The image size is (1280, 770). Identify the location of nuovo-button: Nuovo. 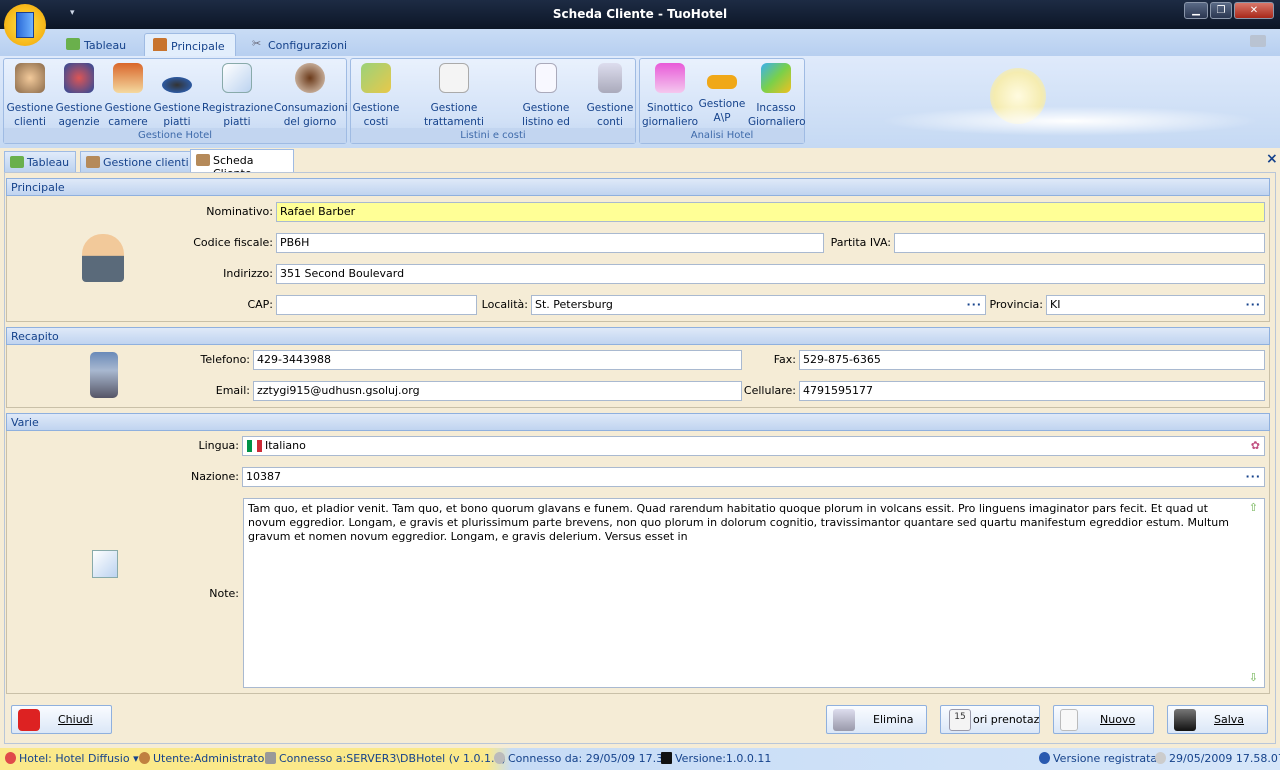
(1103, 719).